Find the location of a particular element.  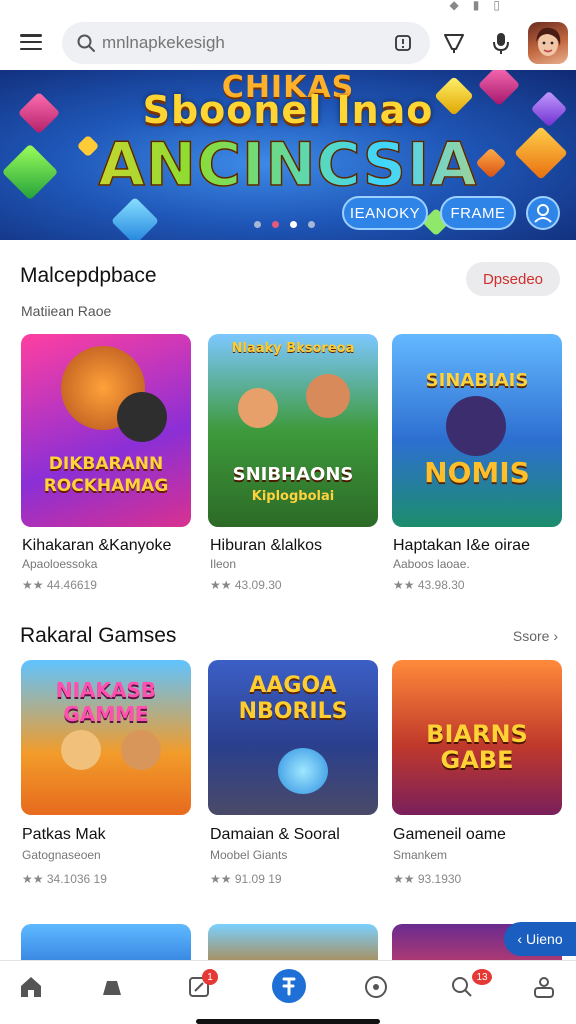

menu-button is located at coordinates (31, 42).